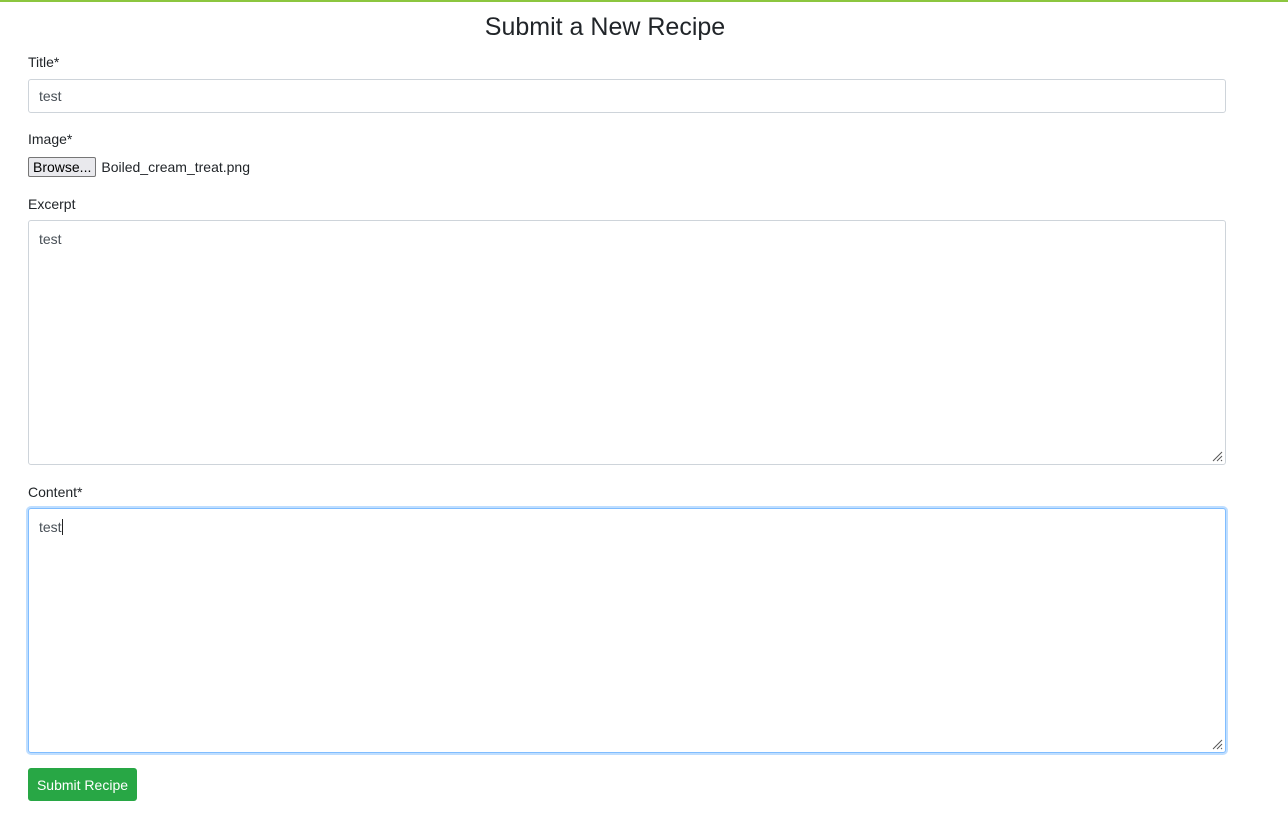 The width and height of the screenshot is (1288, 825). I want to click on image-file-input: Browse... Boiled_cream_treat.png, so click(139, 167).